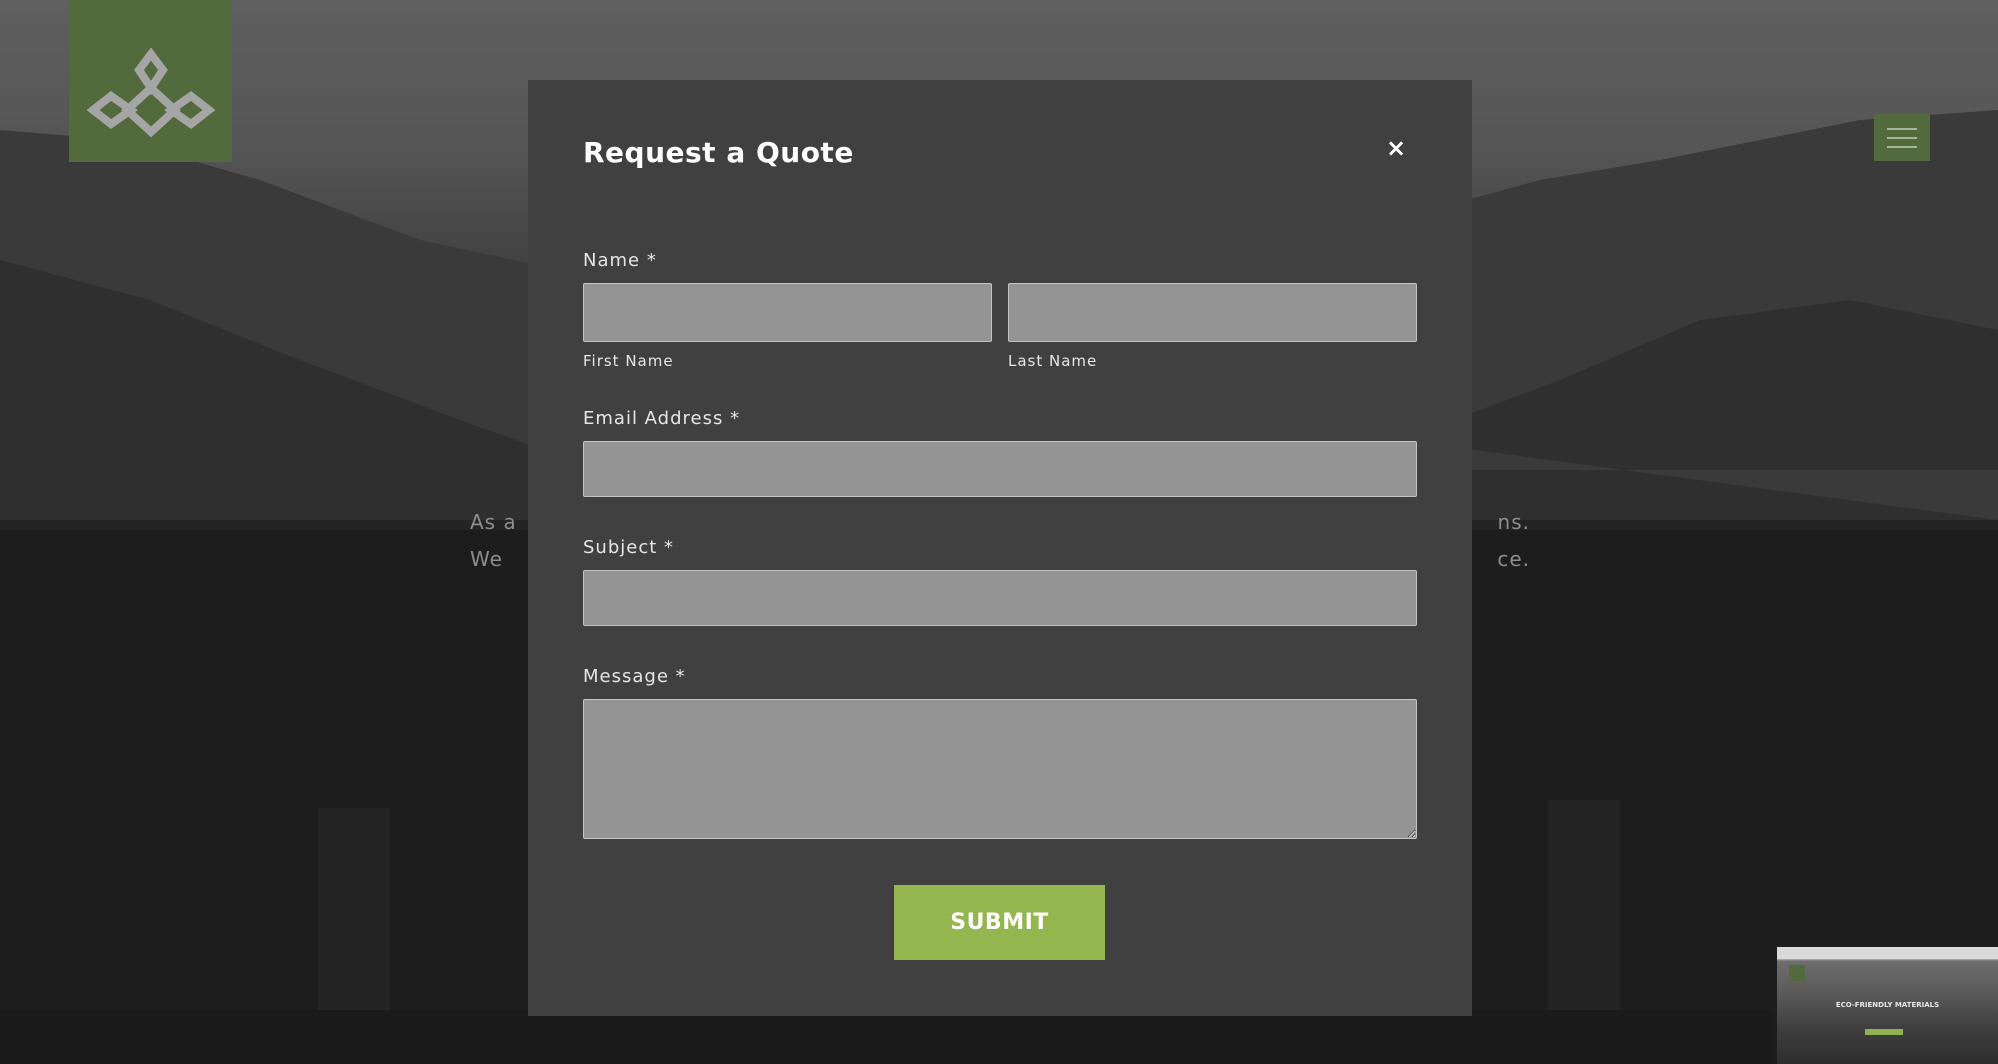  What do you see at coordinates (634, 676) in the screenshot?
I see `message-label: Message *` at bounding box center [634, 676].